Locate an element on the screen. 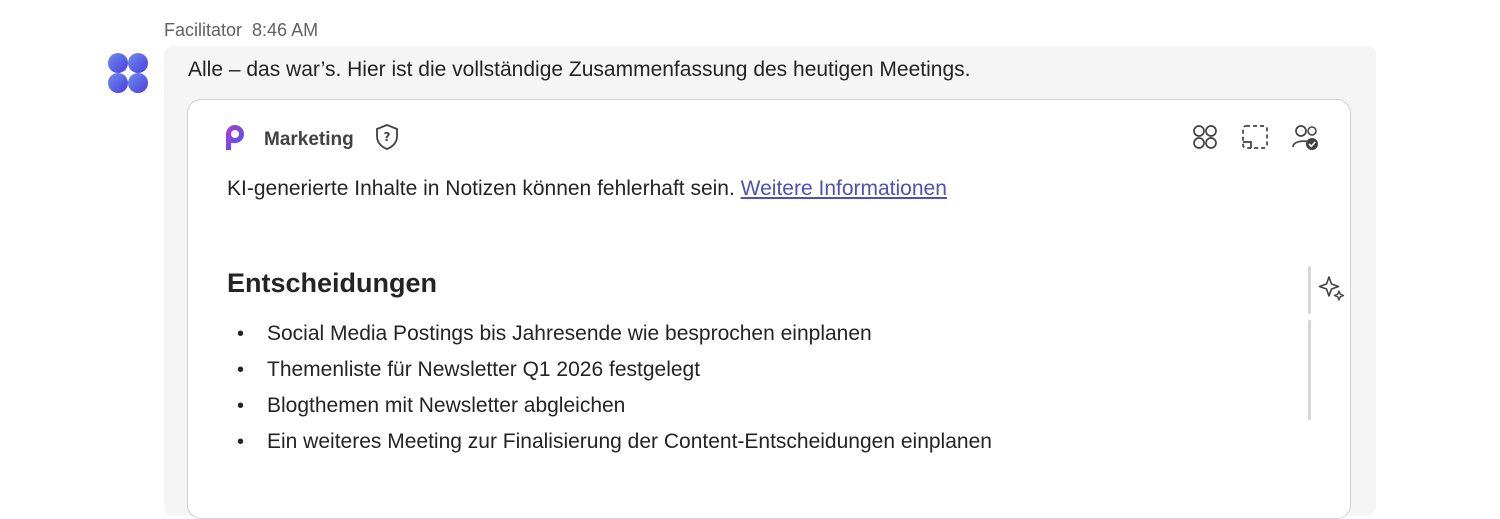  list-item: • Blogthemen mit Newsletter abgleichen is located at coordinates (609, 406).